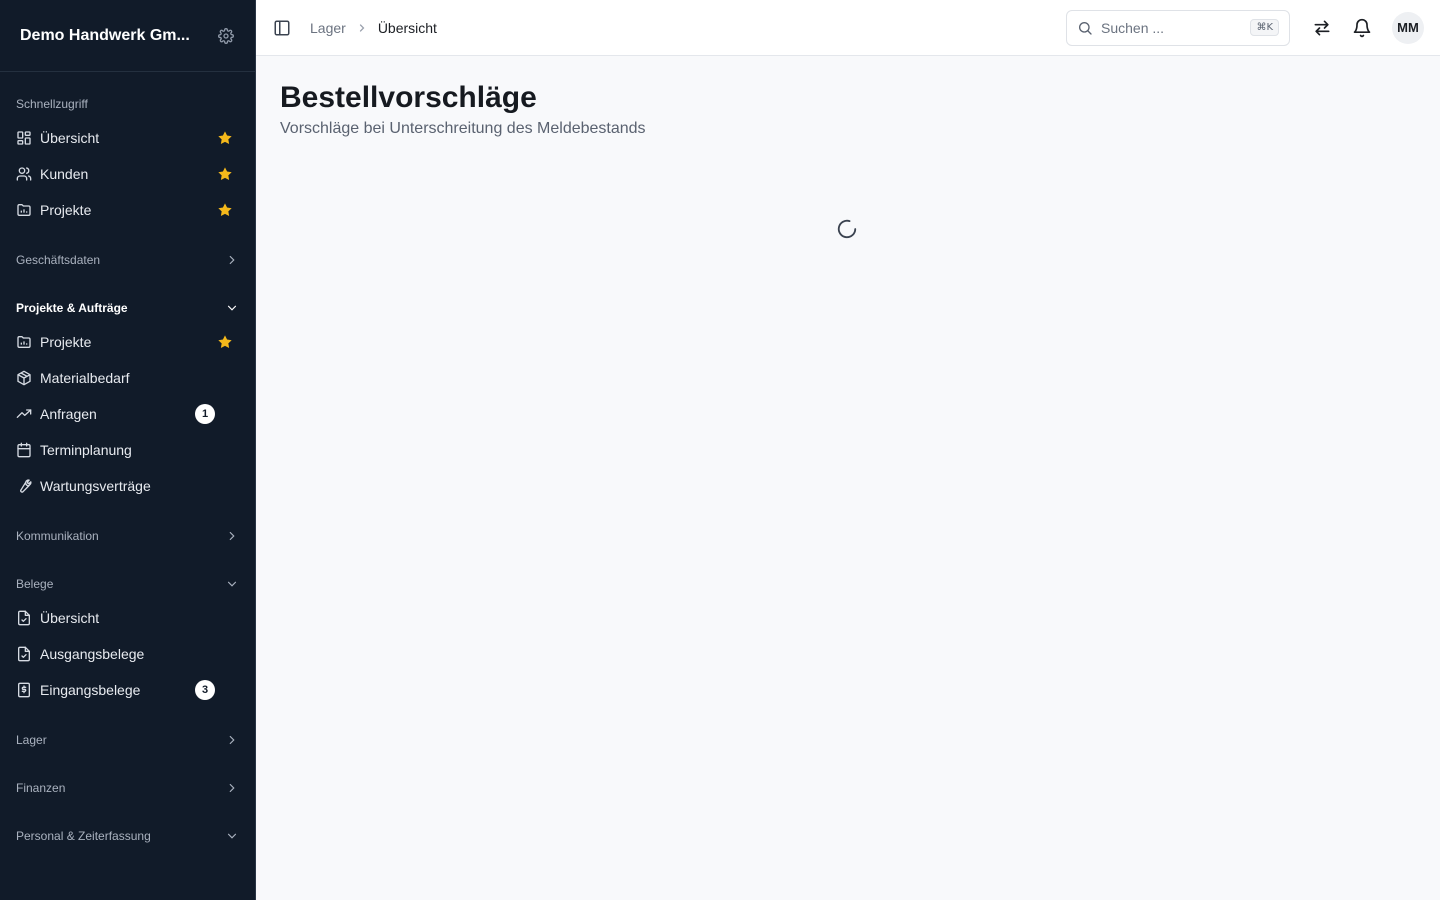 This screenshot has height=900, width=1440. I want to click on group-personnel: Personal & Zeiterfassung, so click(127, 836).